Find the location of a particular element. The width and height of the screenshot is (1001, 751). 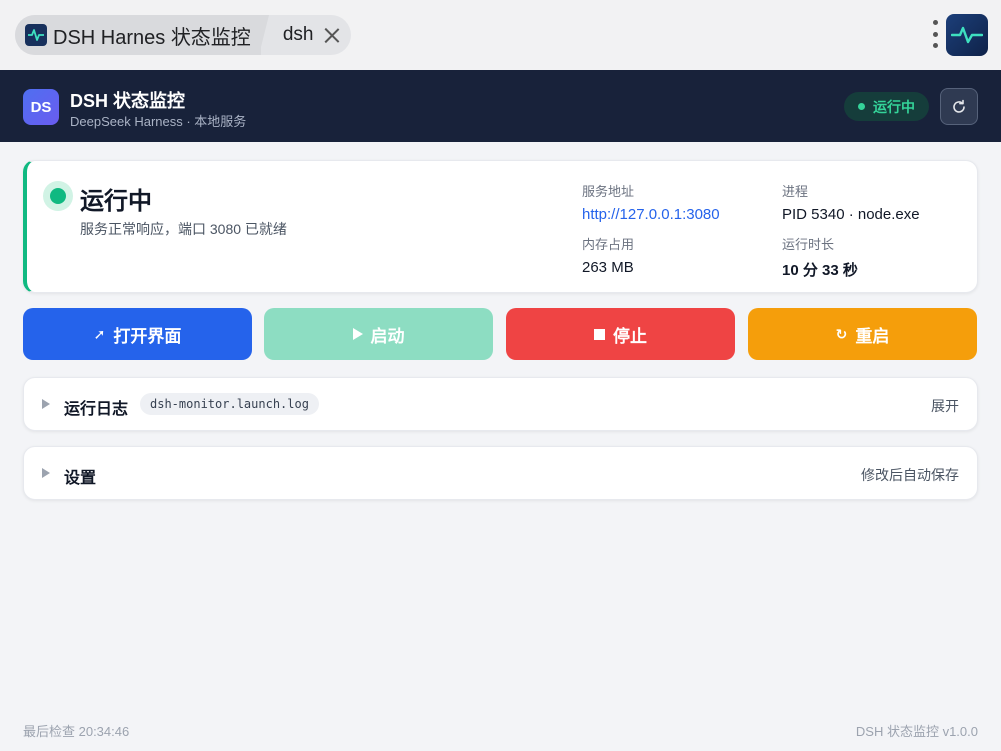

uptime-value: 10 分 33 秒 is located at coordinates (820, 270).